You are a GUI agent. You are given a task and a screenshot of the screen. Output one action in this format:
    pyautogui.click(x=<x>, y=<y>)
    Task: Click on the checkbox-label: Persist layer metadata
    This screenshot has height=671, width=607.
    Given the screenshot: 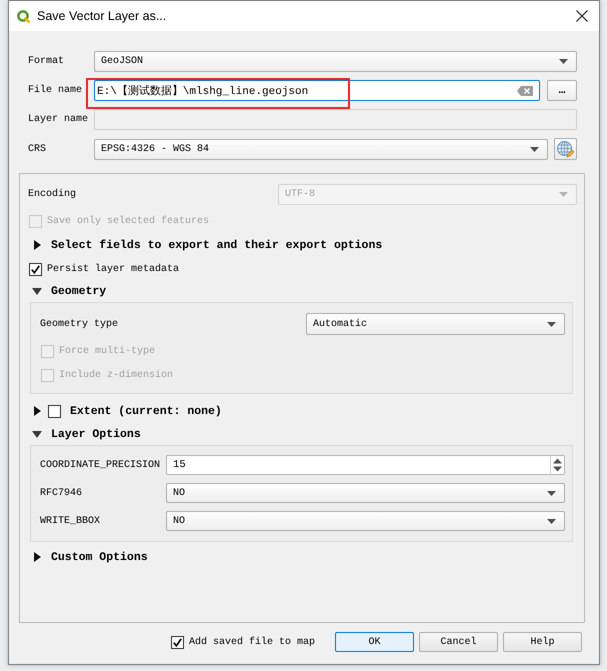 What is the action you would take?
    pyautogui.click(x=113, y=269)
    